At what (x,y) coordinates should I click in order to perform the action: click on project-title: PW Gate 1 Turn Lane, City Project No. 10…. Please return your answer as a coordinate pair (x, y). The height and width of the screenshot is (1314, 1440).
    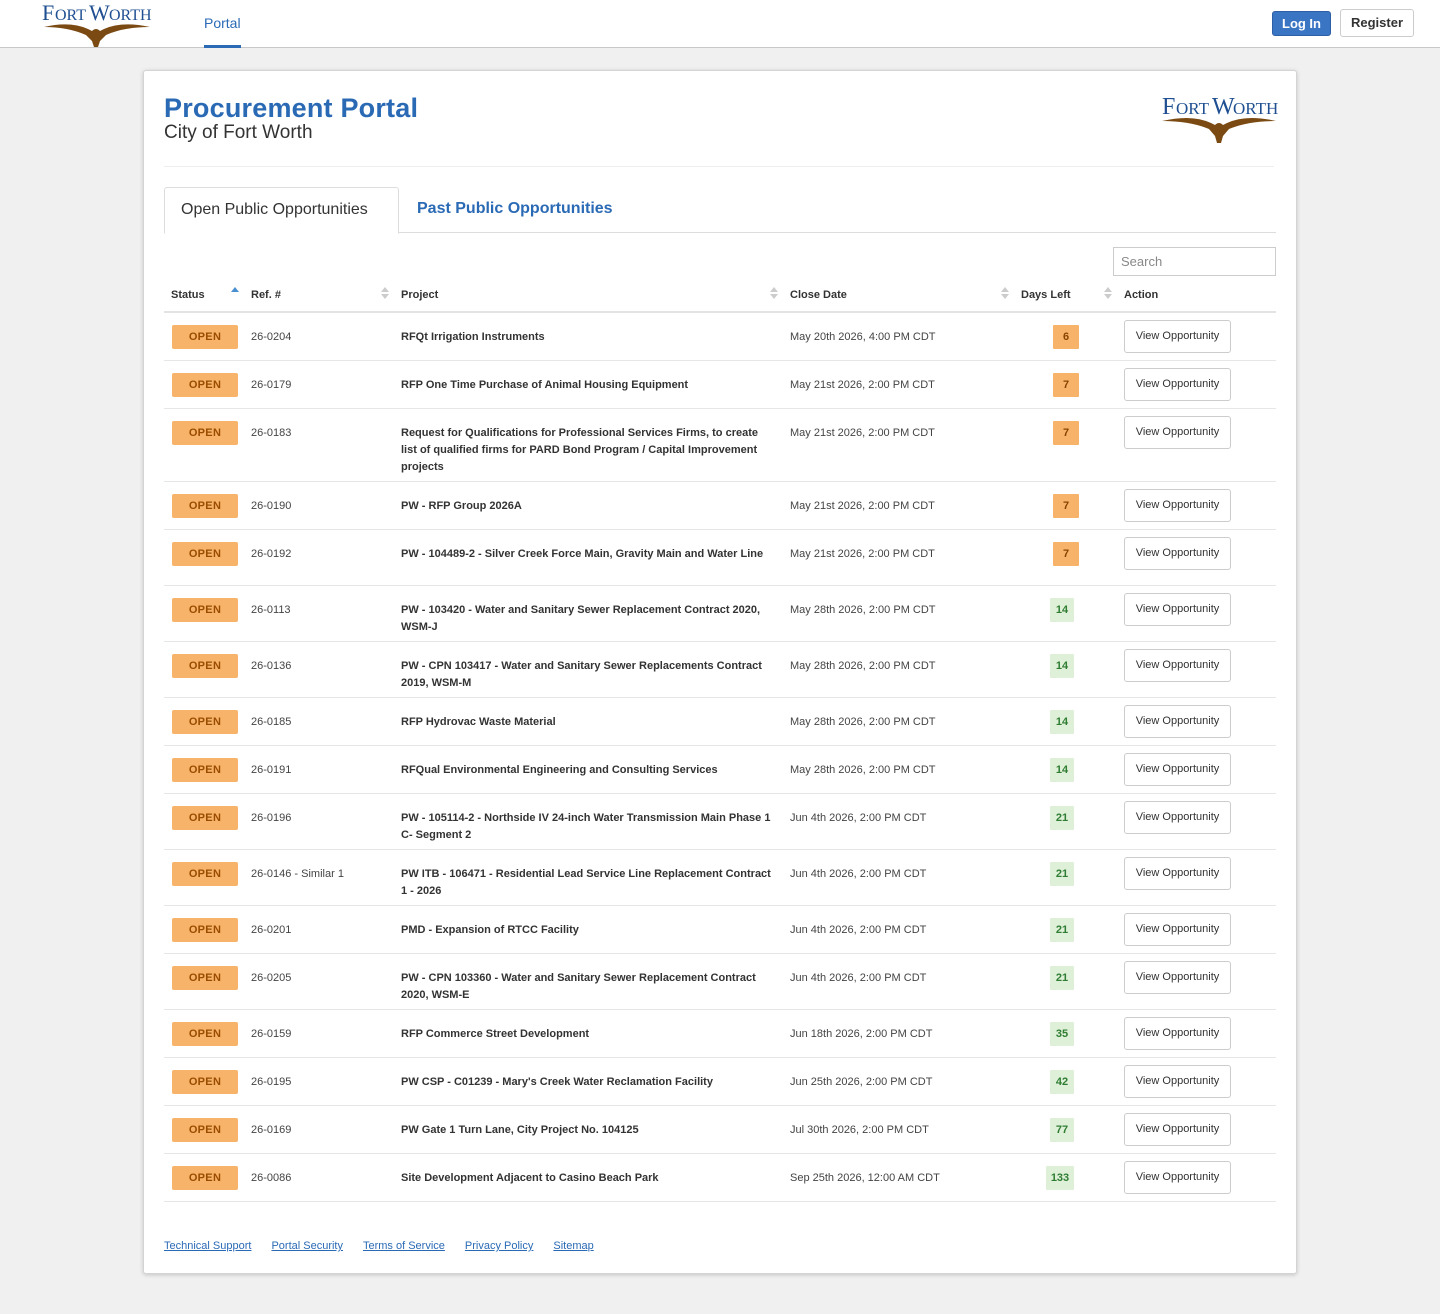
    Looking at the image, I should click on (520, 1130).